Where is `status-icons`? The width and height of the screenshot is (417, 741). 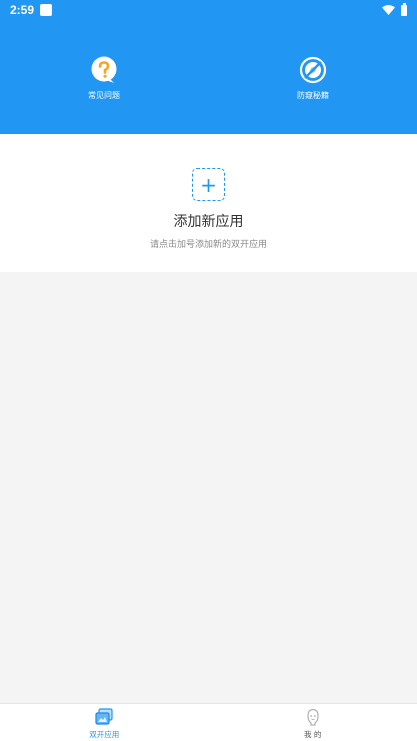 status-icons is located at coordinates (394, 9).